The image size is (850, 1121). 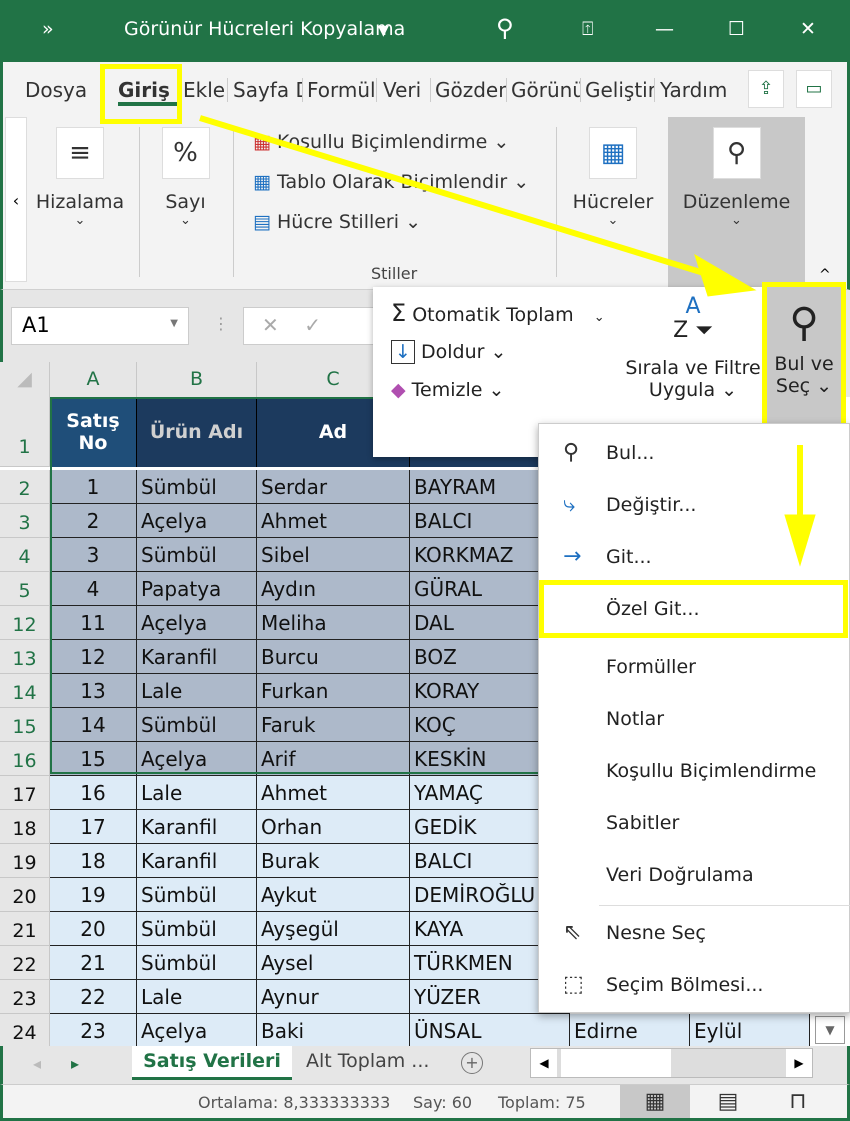 What do you see at coordinates (725, 275) in the screenshot?
I see `arrow-head-diagonal` at bounding box center [725, 275].